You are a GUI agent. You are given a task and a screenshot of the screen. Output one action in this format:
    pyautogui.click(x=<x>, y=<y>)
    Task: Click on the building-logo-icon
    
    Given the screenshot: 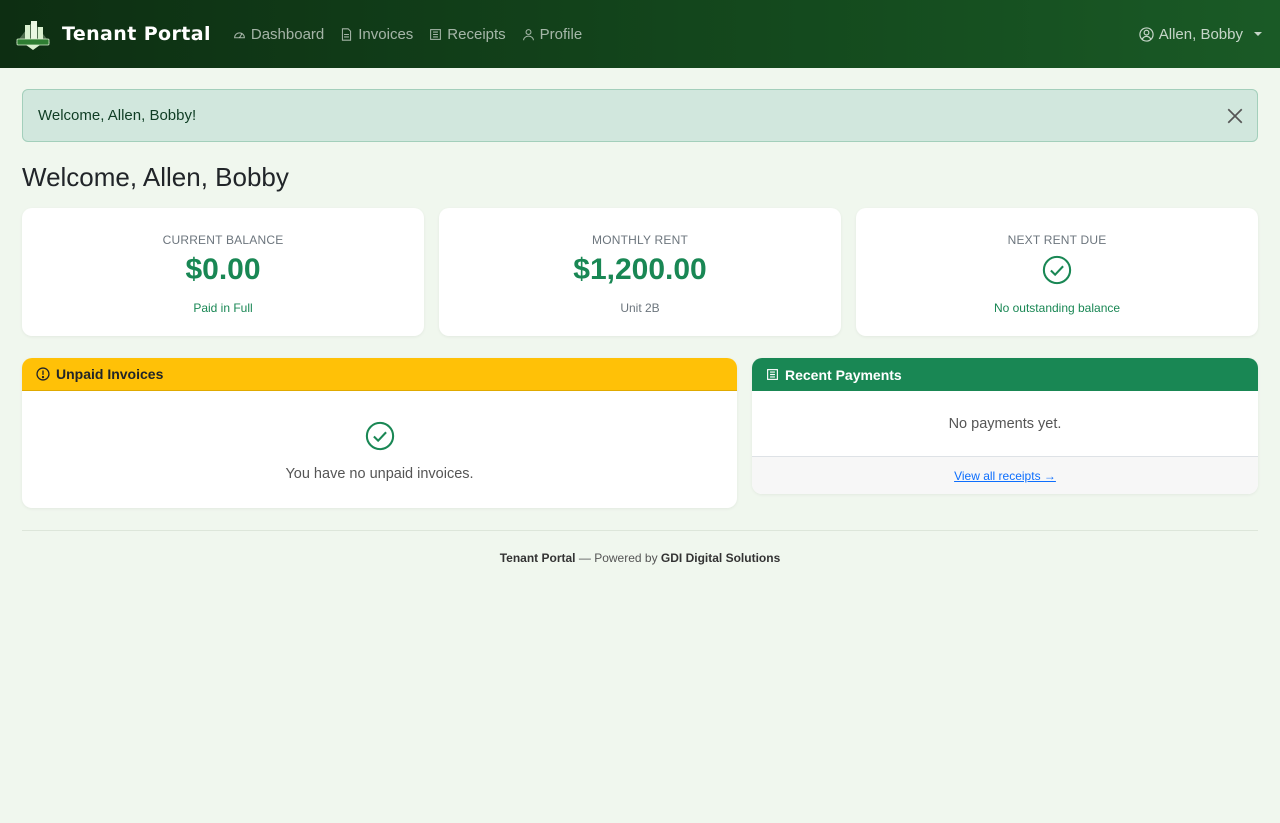 What is the action you would take?
    pyautogui.click(x=33, y=34)
    